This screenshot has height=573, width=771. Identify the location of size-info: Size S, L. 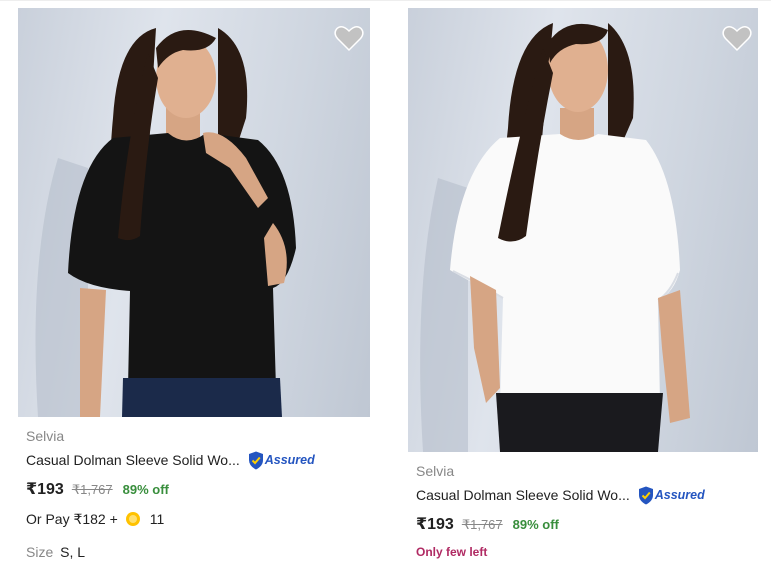
(198, 552).